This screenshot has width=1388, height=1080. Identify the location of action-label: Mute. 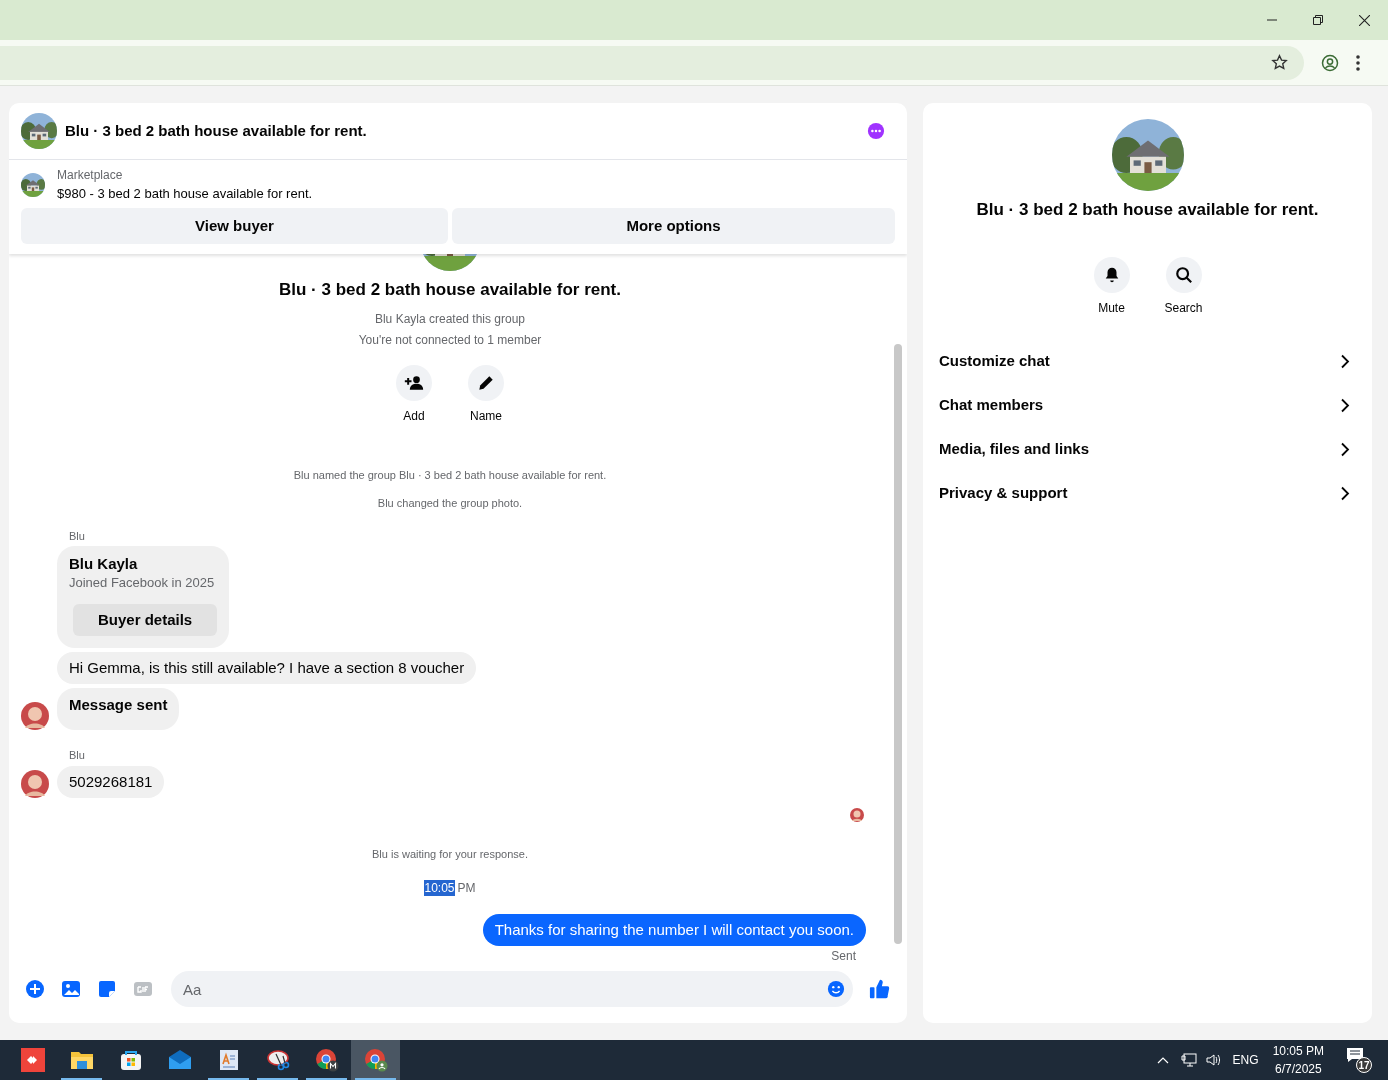
(1111, 308).